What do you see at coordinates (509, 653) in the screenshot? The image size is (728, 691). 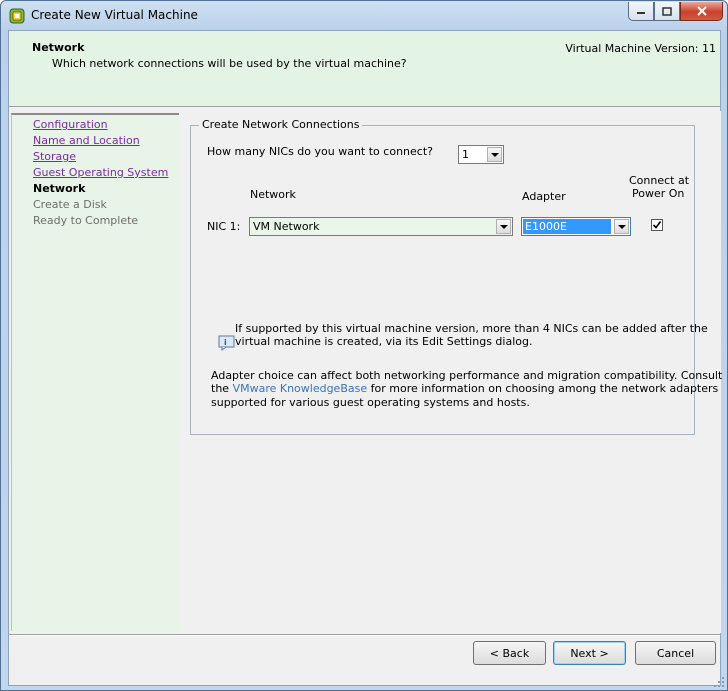 I see `back-button: < Back` at bounding box center [509, 653].